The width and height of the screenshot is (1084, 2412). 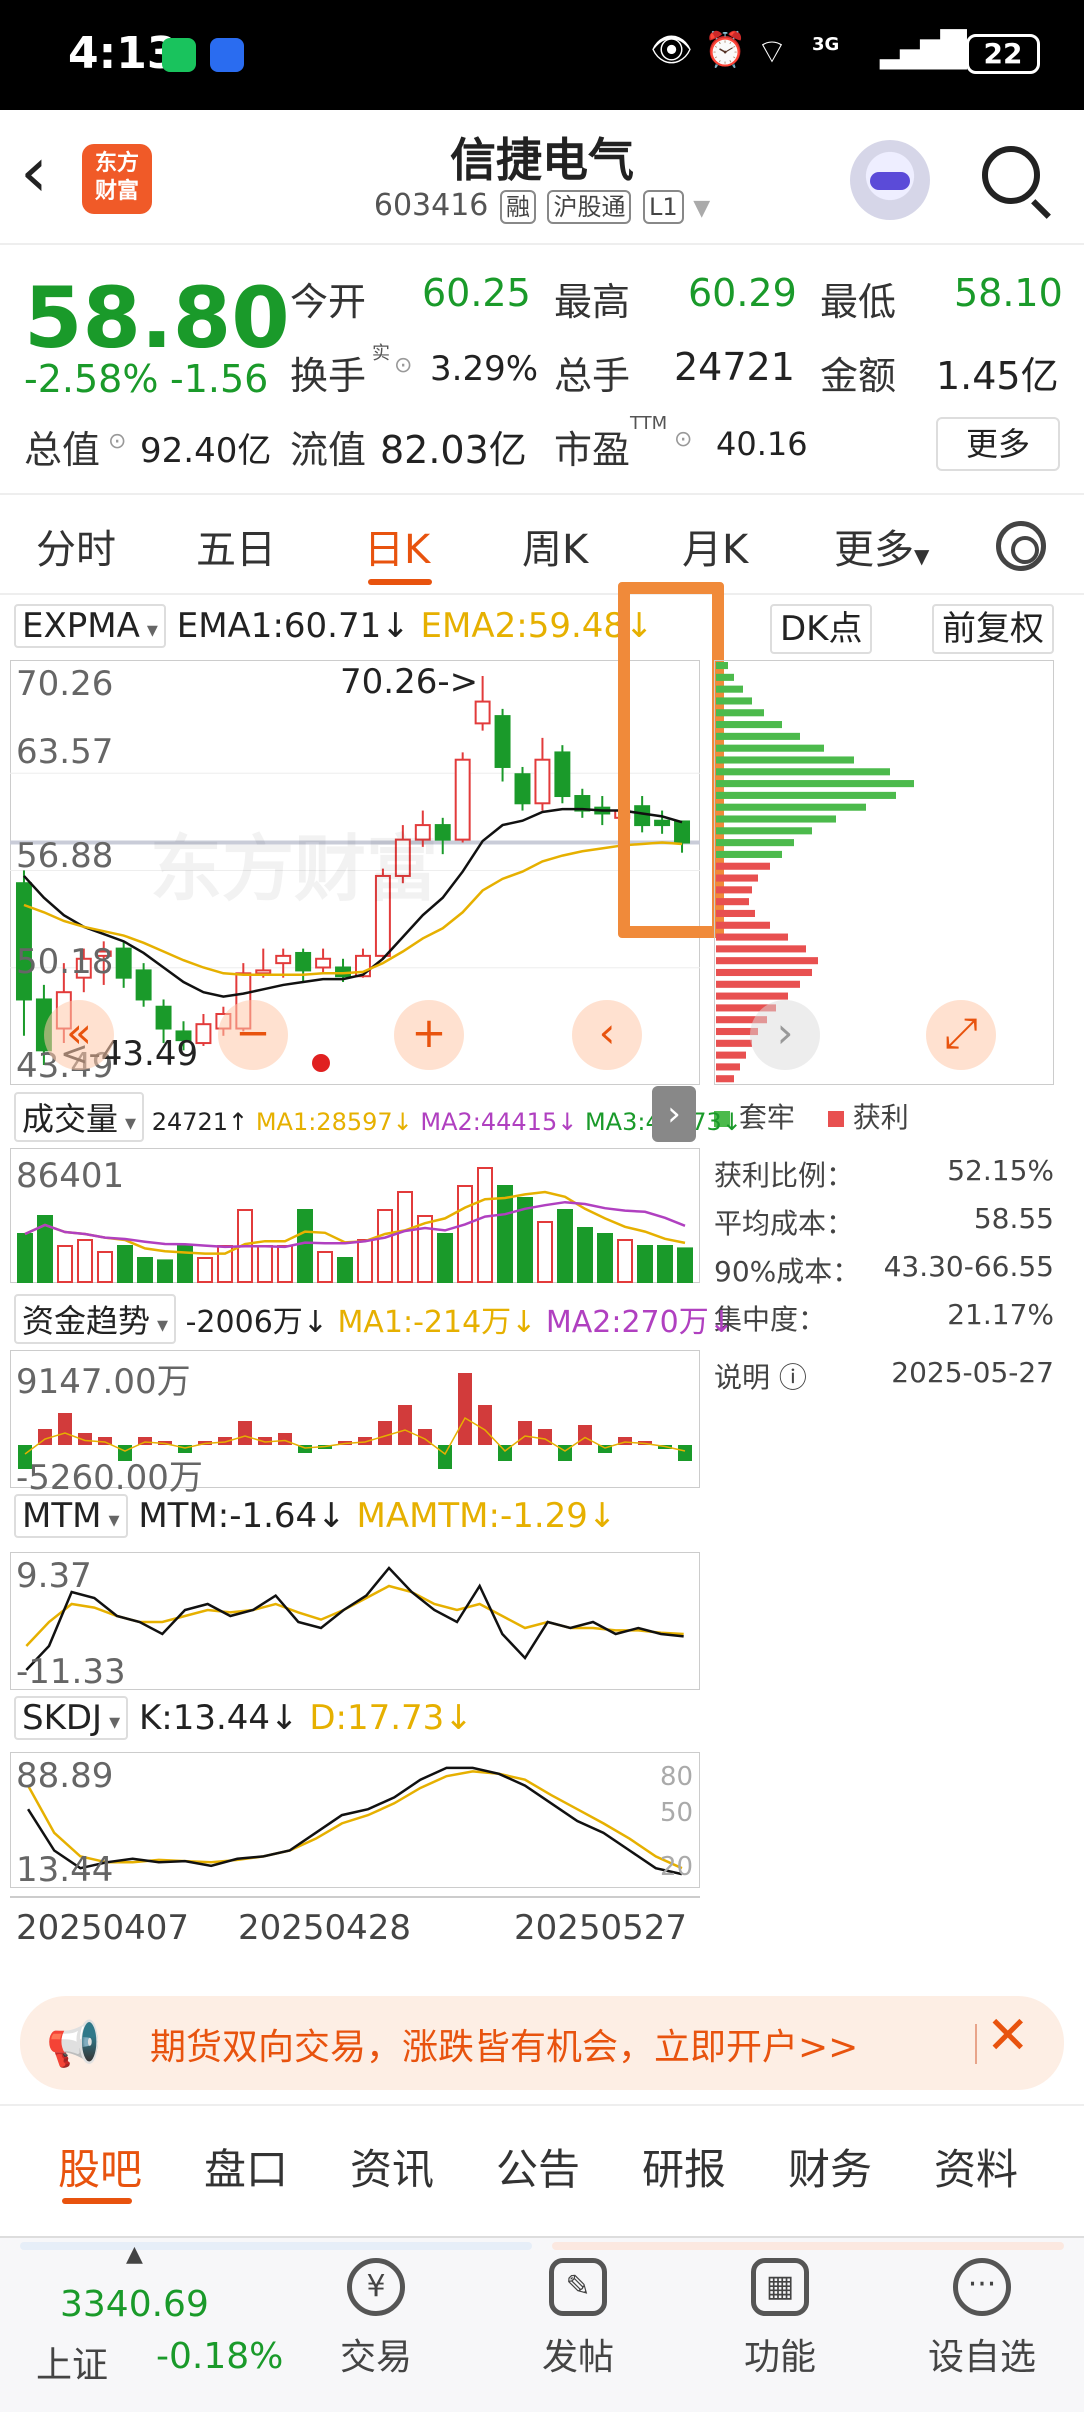 I want to click on tab-weekly-k: 周K, so click(x=555, y=546).